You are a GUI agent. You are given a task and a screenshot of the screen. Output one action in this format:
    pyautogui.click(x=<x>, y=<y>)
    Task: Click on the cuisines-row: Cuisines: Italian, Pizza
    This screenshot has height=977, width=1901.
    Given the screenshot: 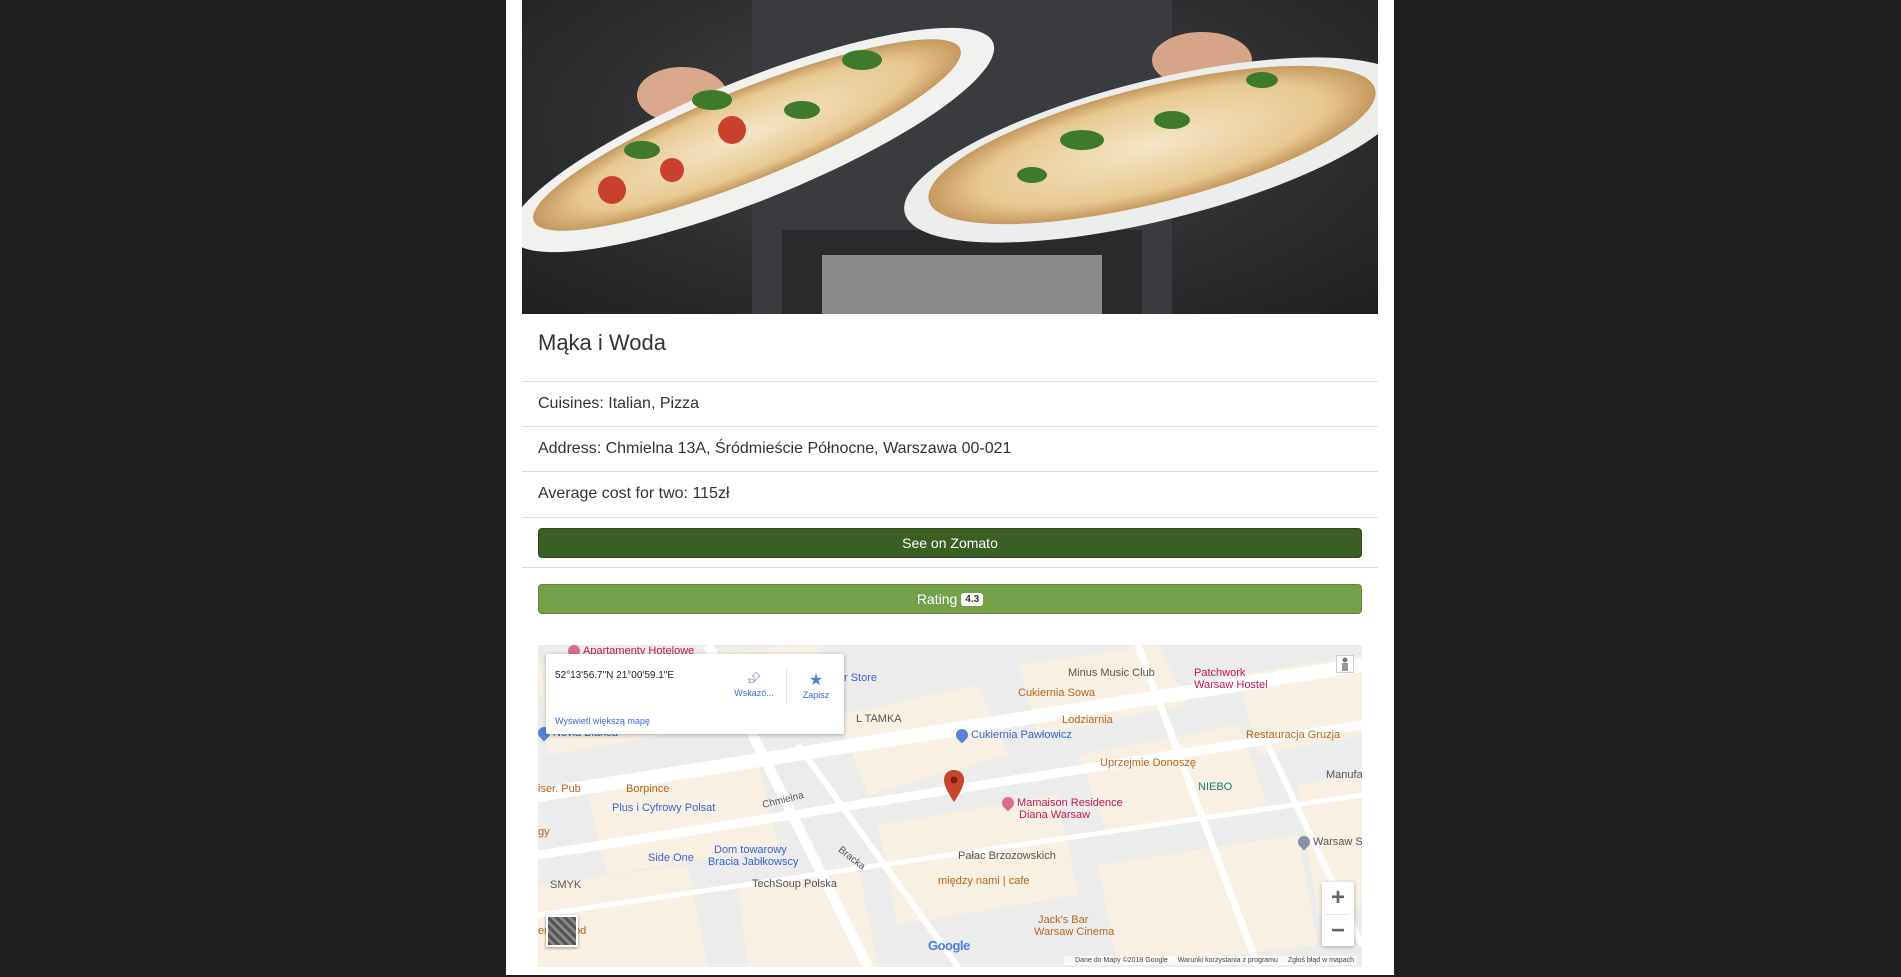 What is the action you would take?
    pyautogui.click(x=950, y=403)
    